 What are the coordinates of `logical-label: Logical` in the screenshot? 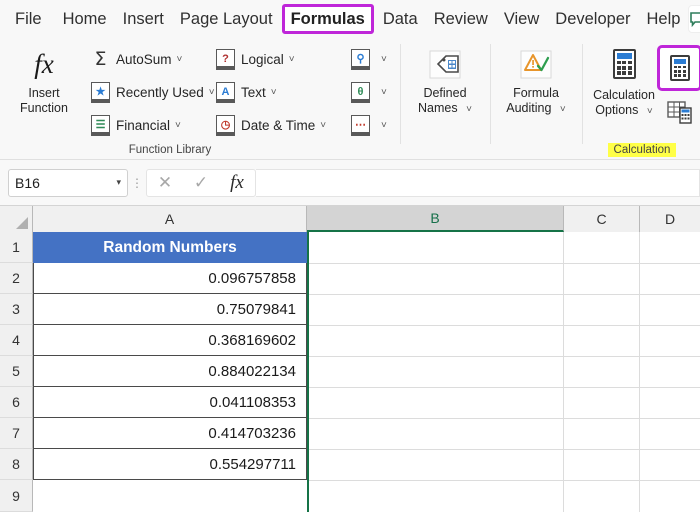 It's located at (262, 59).